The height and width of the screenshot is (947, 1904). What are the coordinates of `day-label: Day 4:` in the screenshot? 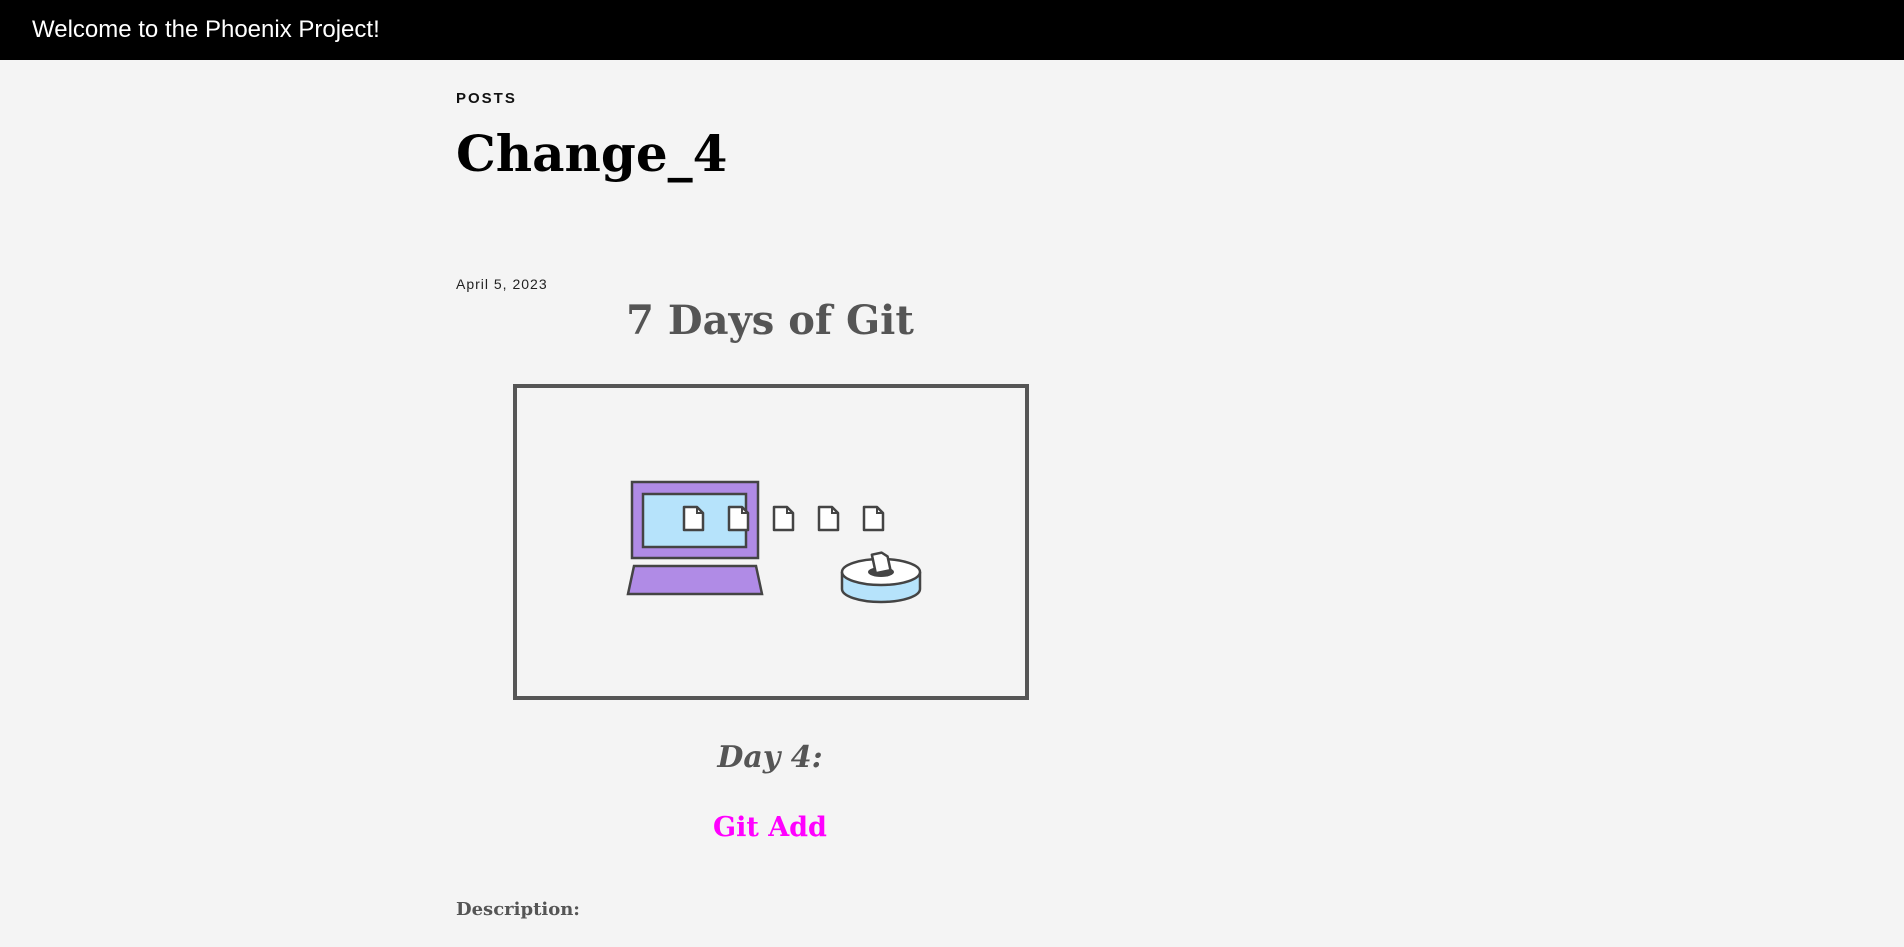 It's located at (770, 757).